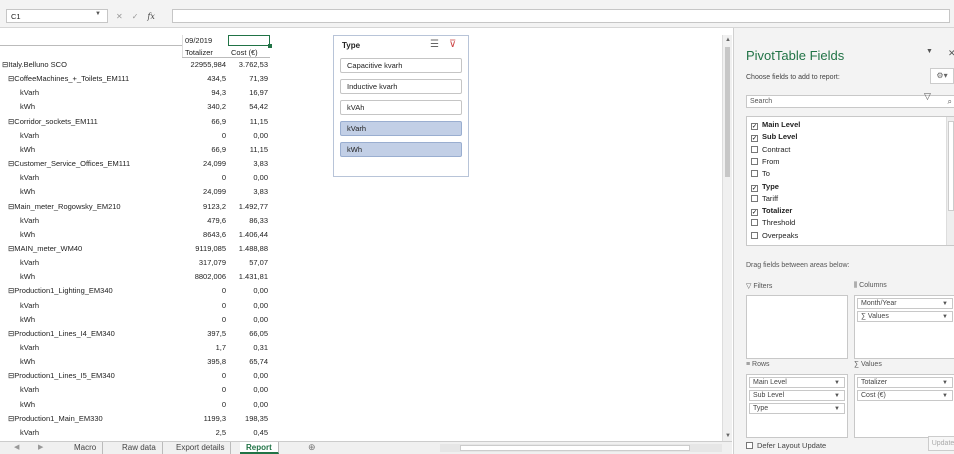 This screenshot has width=954, height=454. Describe the element at coordinates (905, 382) in the screenshot. I see `values-field-pill: Totalizer ▼` at that location.